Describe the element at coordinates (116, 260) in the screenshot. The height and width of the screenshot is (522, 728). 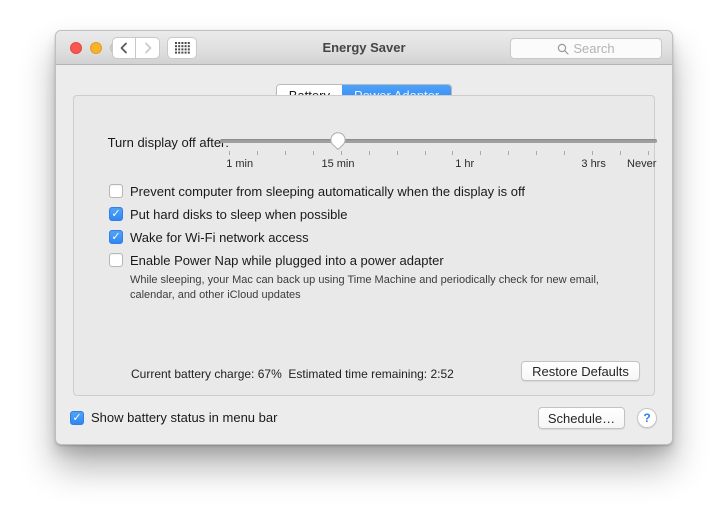
I see `power-nap-checkbox: ✓` at that location.